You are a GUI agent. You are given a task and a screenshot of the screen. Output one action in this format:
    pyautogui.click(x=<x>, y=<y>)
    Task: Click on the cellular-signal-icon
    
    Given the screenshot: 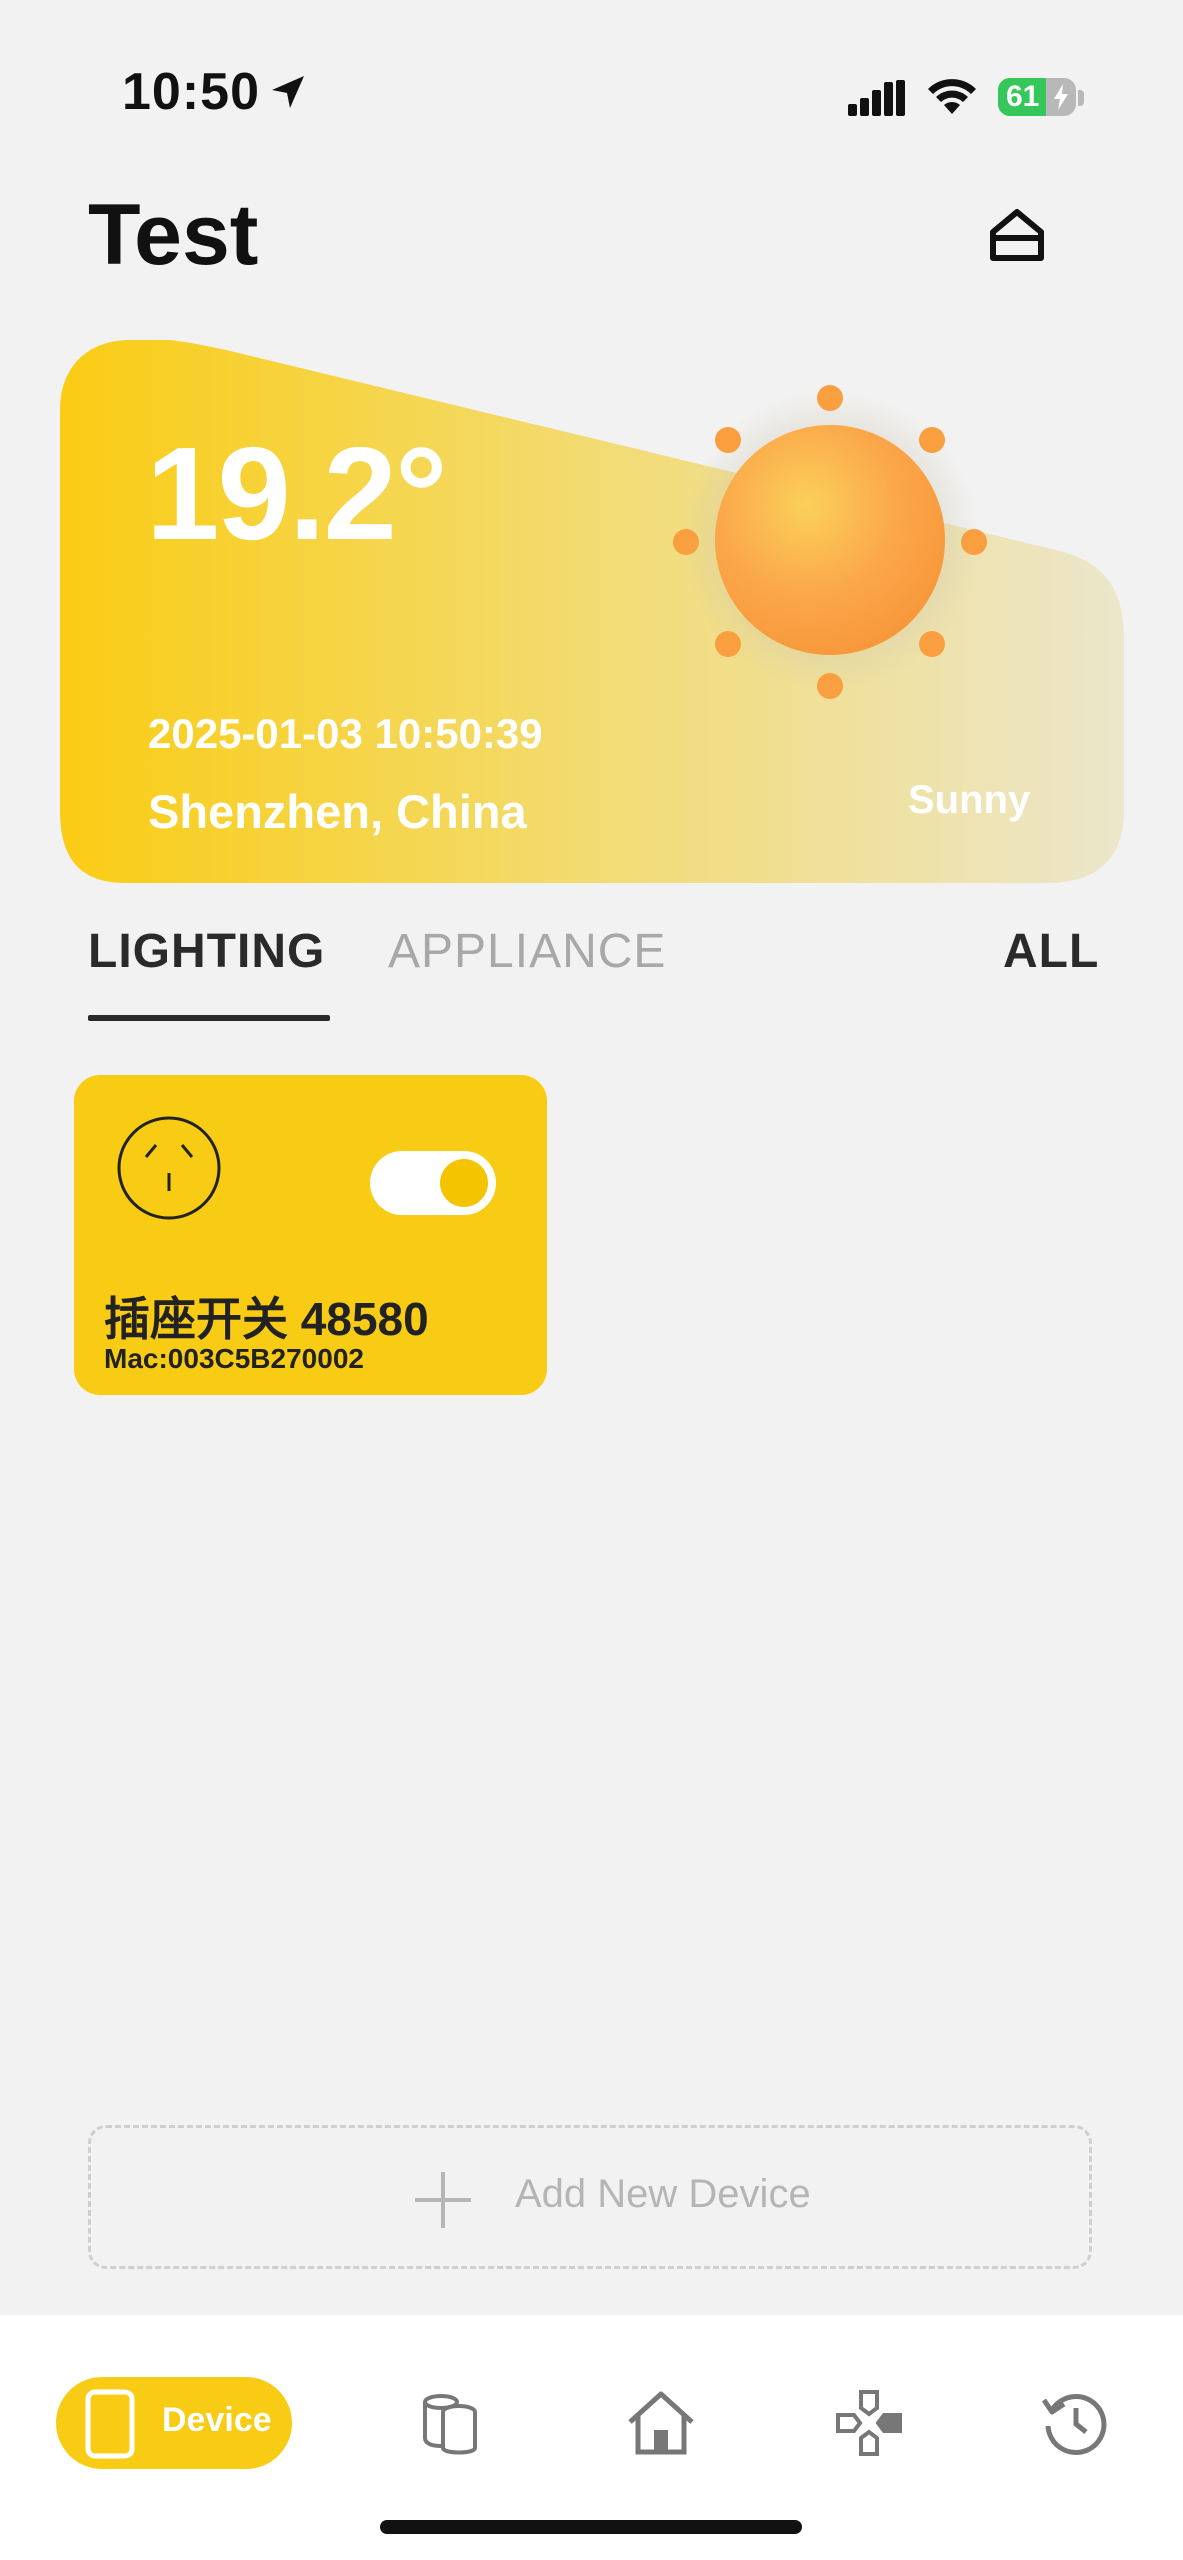 What is the action you would take?
    pyautogui.click(x=876, y=98)
    